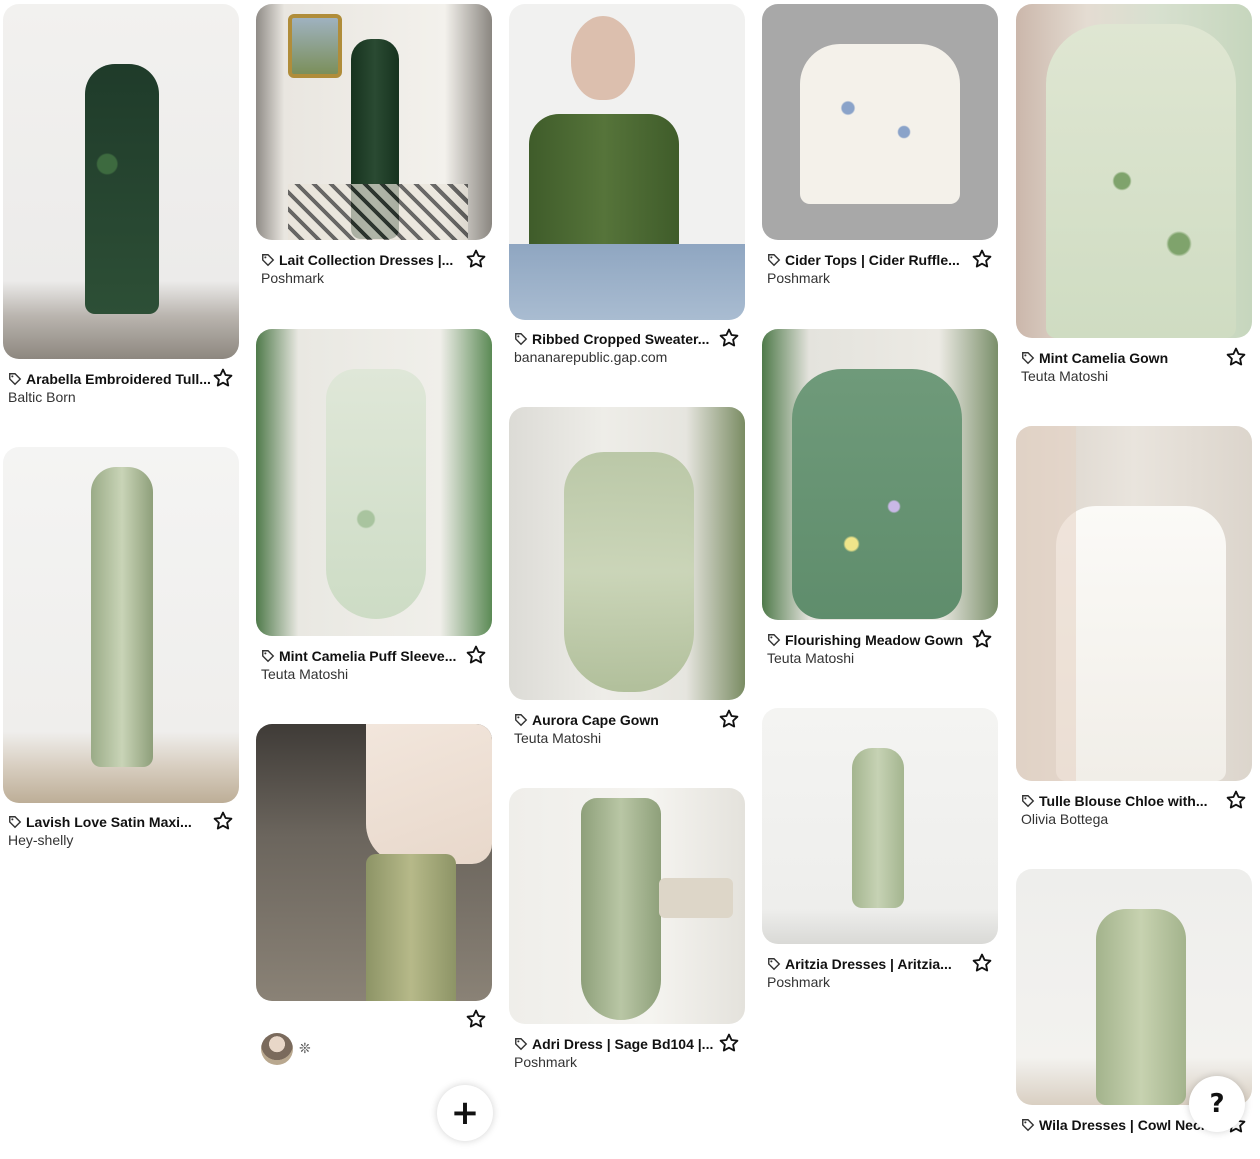 Image resolution: width=1260 pixels, height=1159 pixels. I want to click on add-button: +, so click(465, 1113).